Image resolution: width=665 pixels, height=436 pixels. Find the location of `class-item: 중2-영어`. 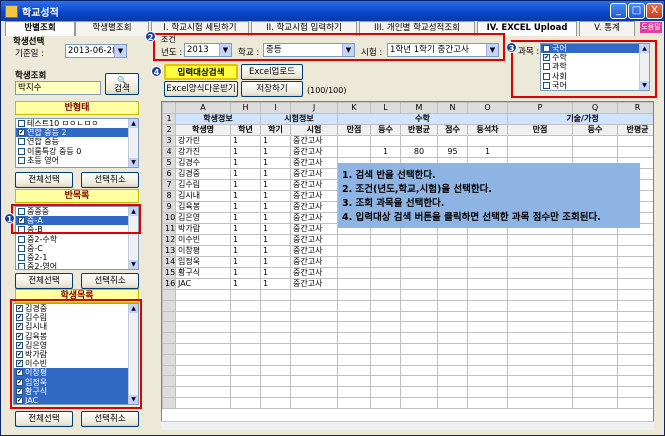

class-item: 중2-영어 is located at coordinates (77, 265).